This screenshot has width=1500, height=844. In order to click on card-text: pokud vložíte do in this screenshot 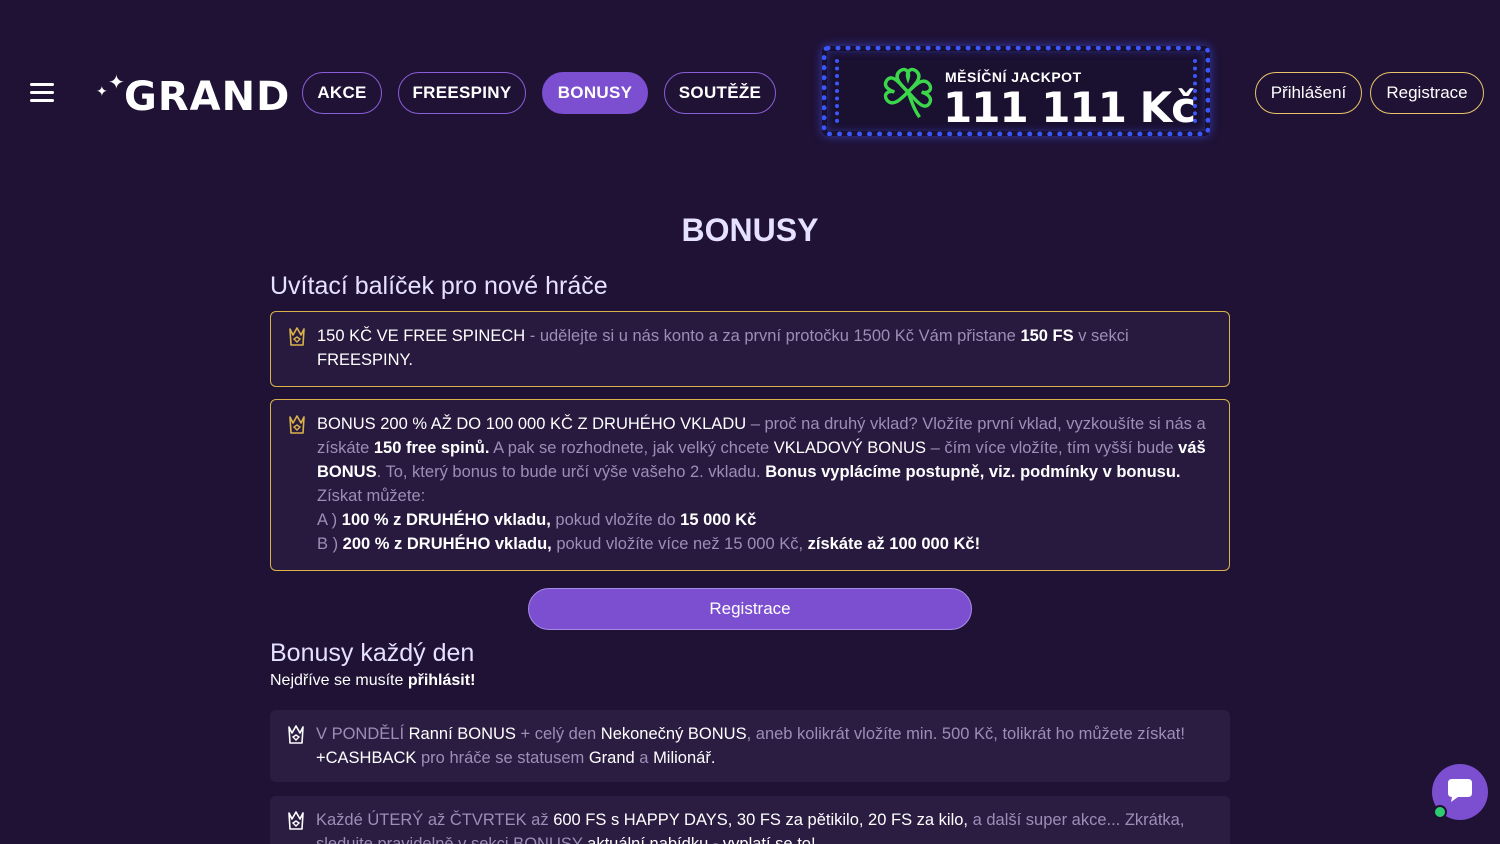, I will do `click(615, 520)`.